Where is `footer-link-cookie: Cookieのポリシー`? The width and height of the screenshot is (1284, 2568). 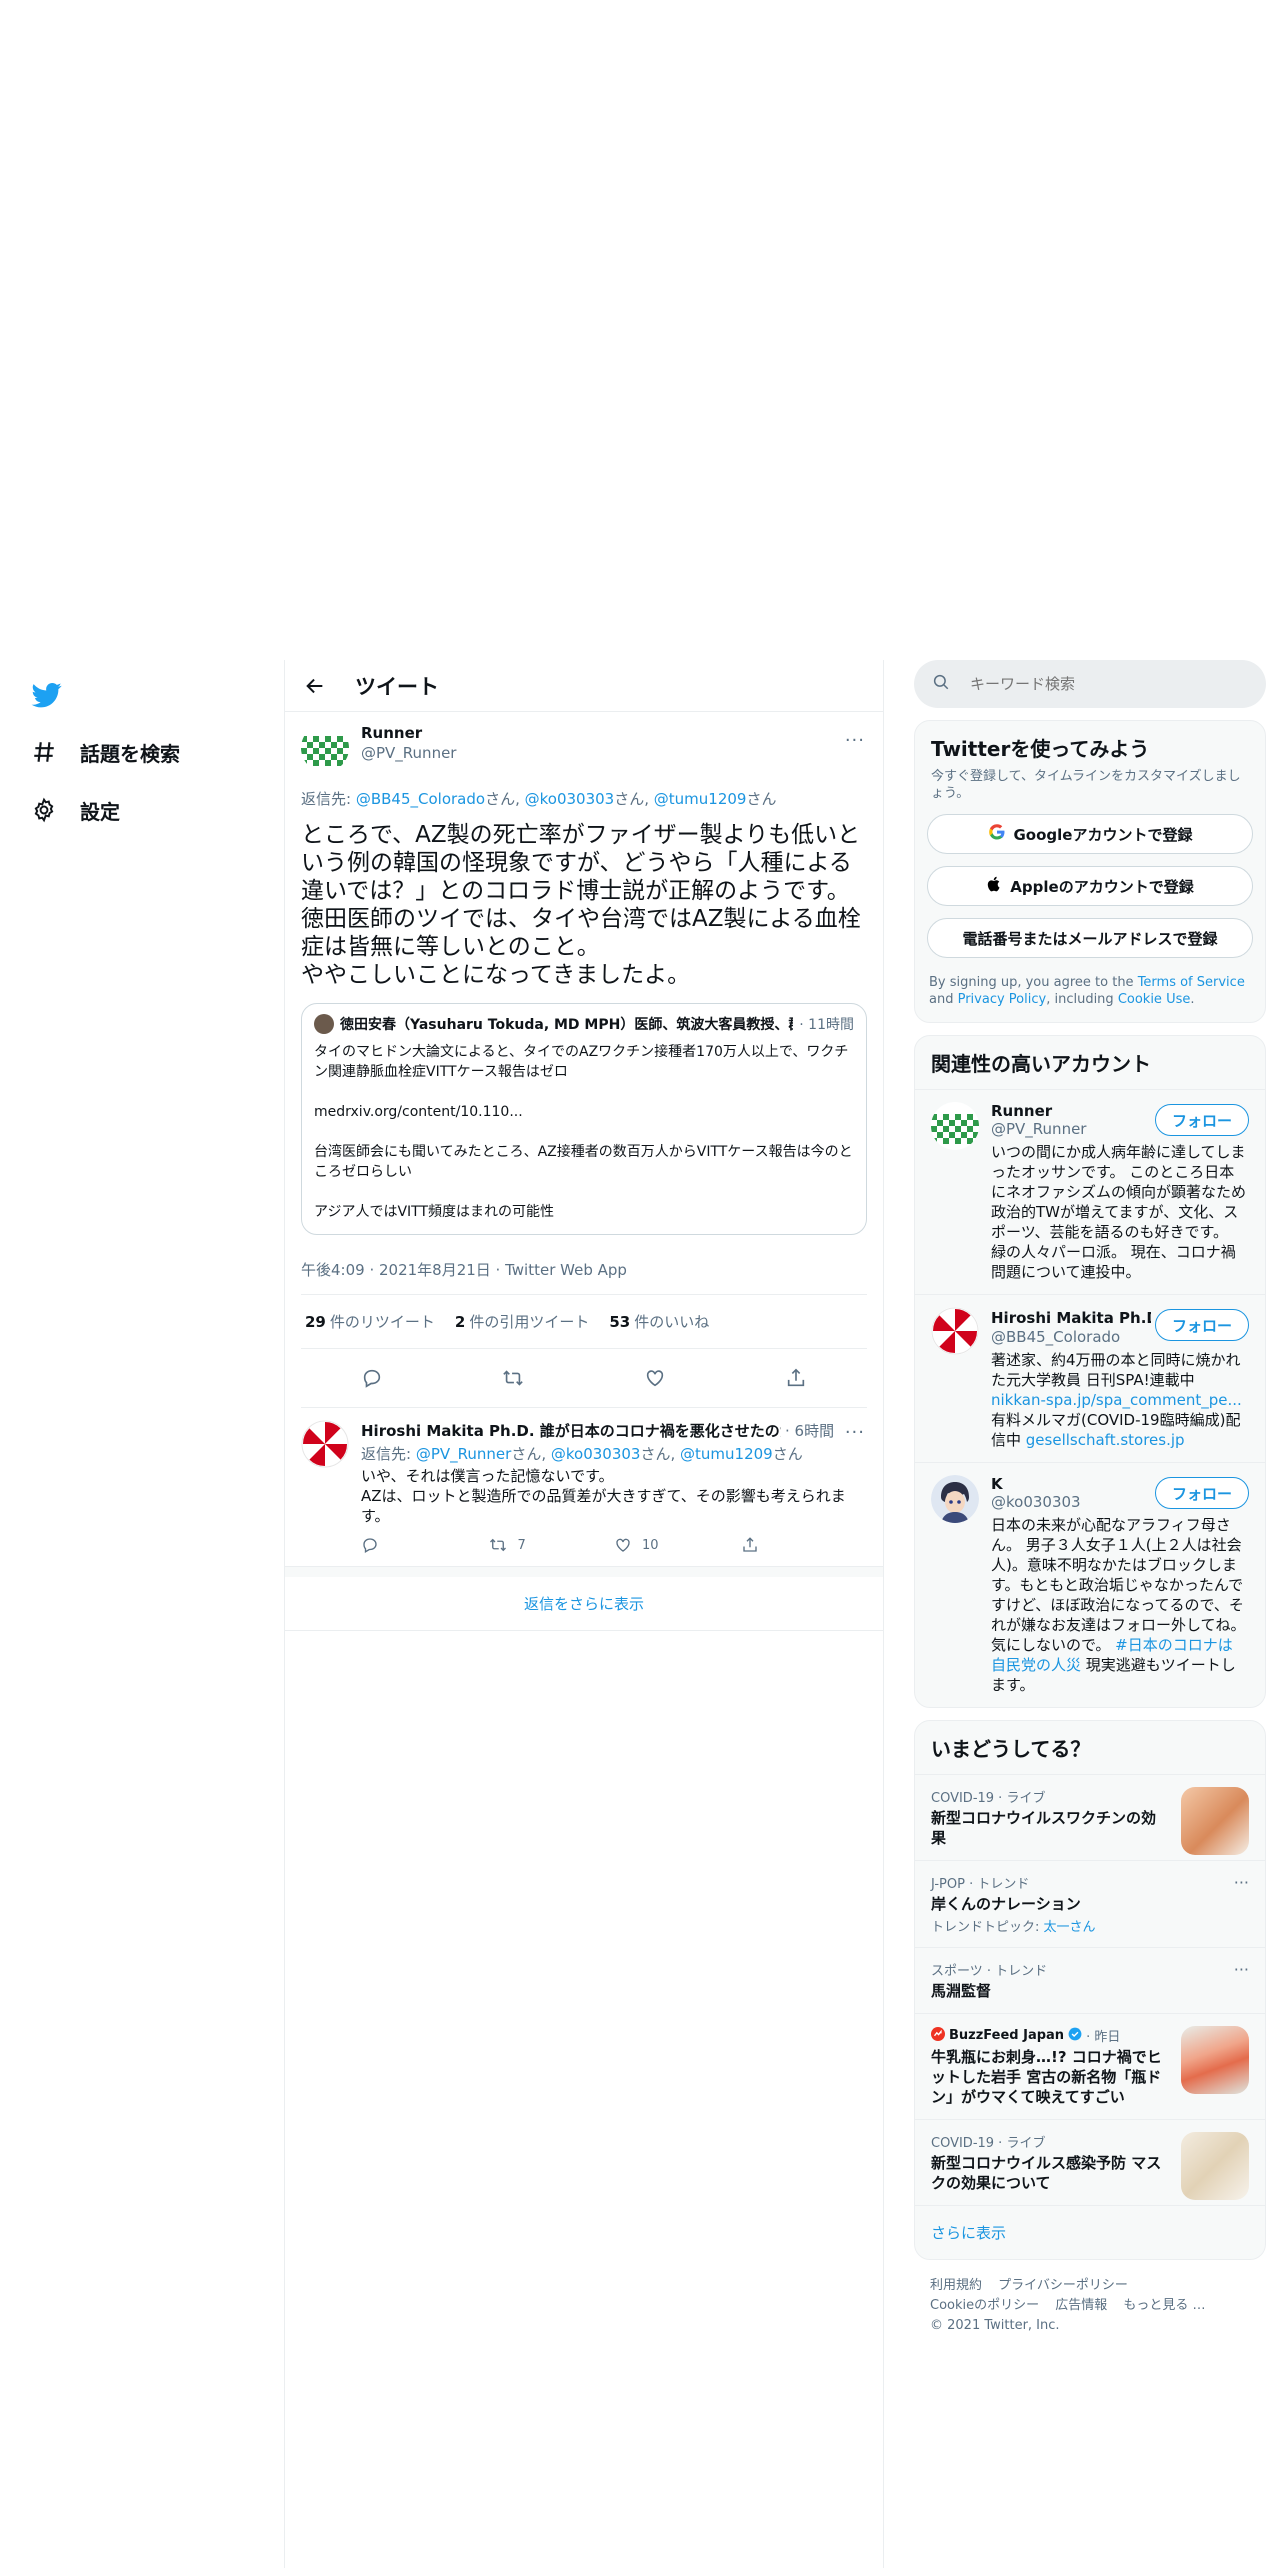
footer-link-cookie: Cookieのポリシー is located at coordinates (984, 2305).